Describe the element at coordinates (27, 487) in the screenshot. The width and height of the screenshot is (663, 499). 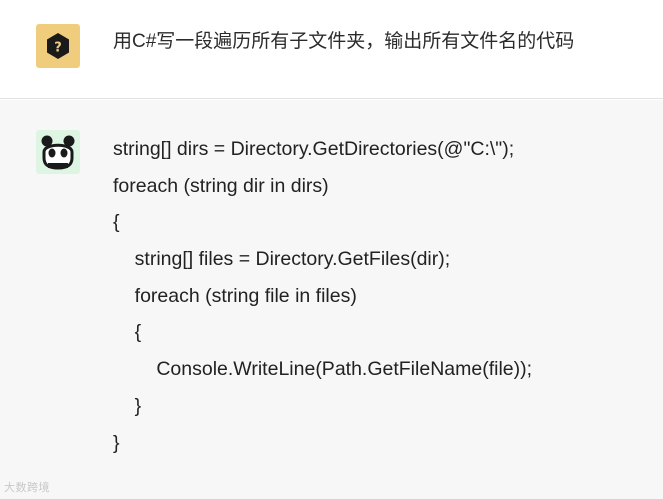
I see `watermark: 大数跨境` at that location.